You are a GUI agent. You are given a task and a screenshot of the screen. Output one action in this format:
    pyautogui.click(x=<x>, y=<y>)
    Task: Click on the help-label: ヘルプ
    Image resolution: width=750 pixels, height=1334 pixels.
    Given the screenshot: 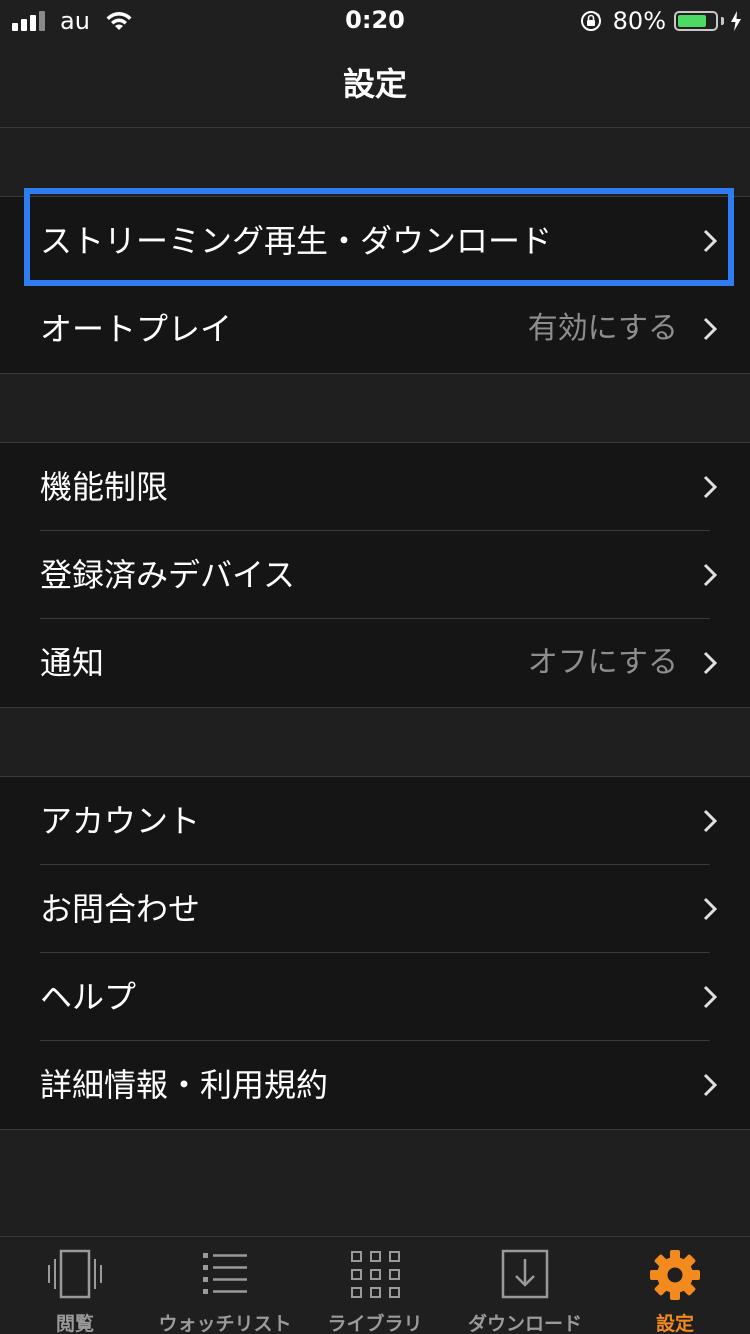 What is the action you would take?
    pyautogui.click(x=88, y=997)
    